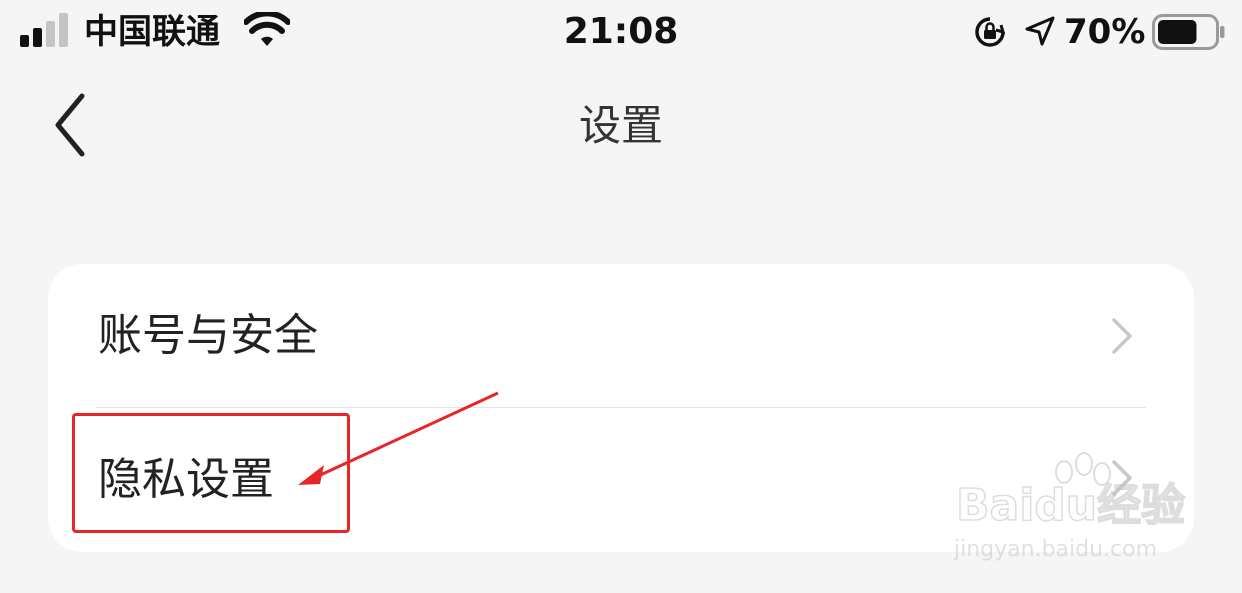 The height and width of the screenshot is (593, 1242). I want to click on wifi-icon, so click(267, 29).